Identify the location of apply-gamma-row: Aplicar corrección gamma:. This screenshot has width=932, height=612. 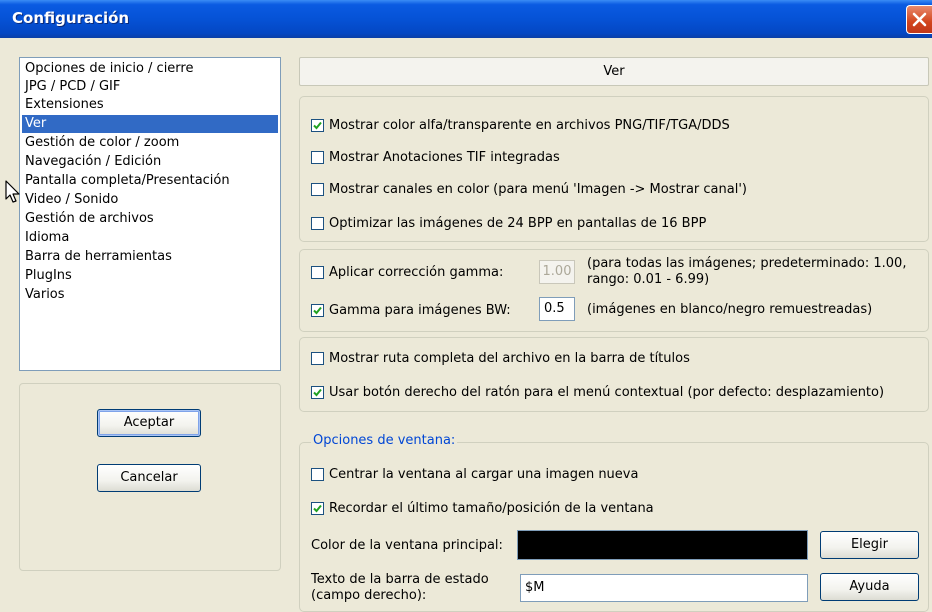
(407, 272).